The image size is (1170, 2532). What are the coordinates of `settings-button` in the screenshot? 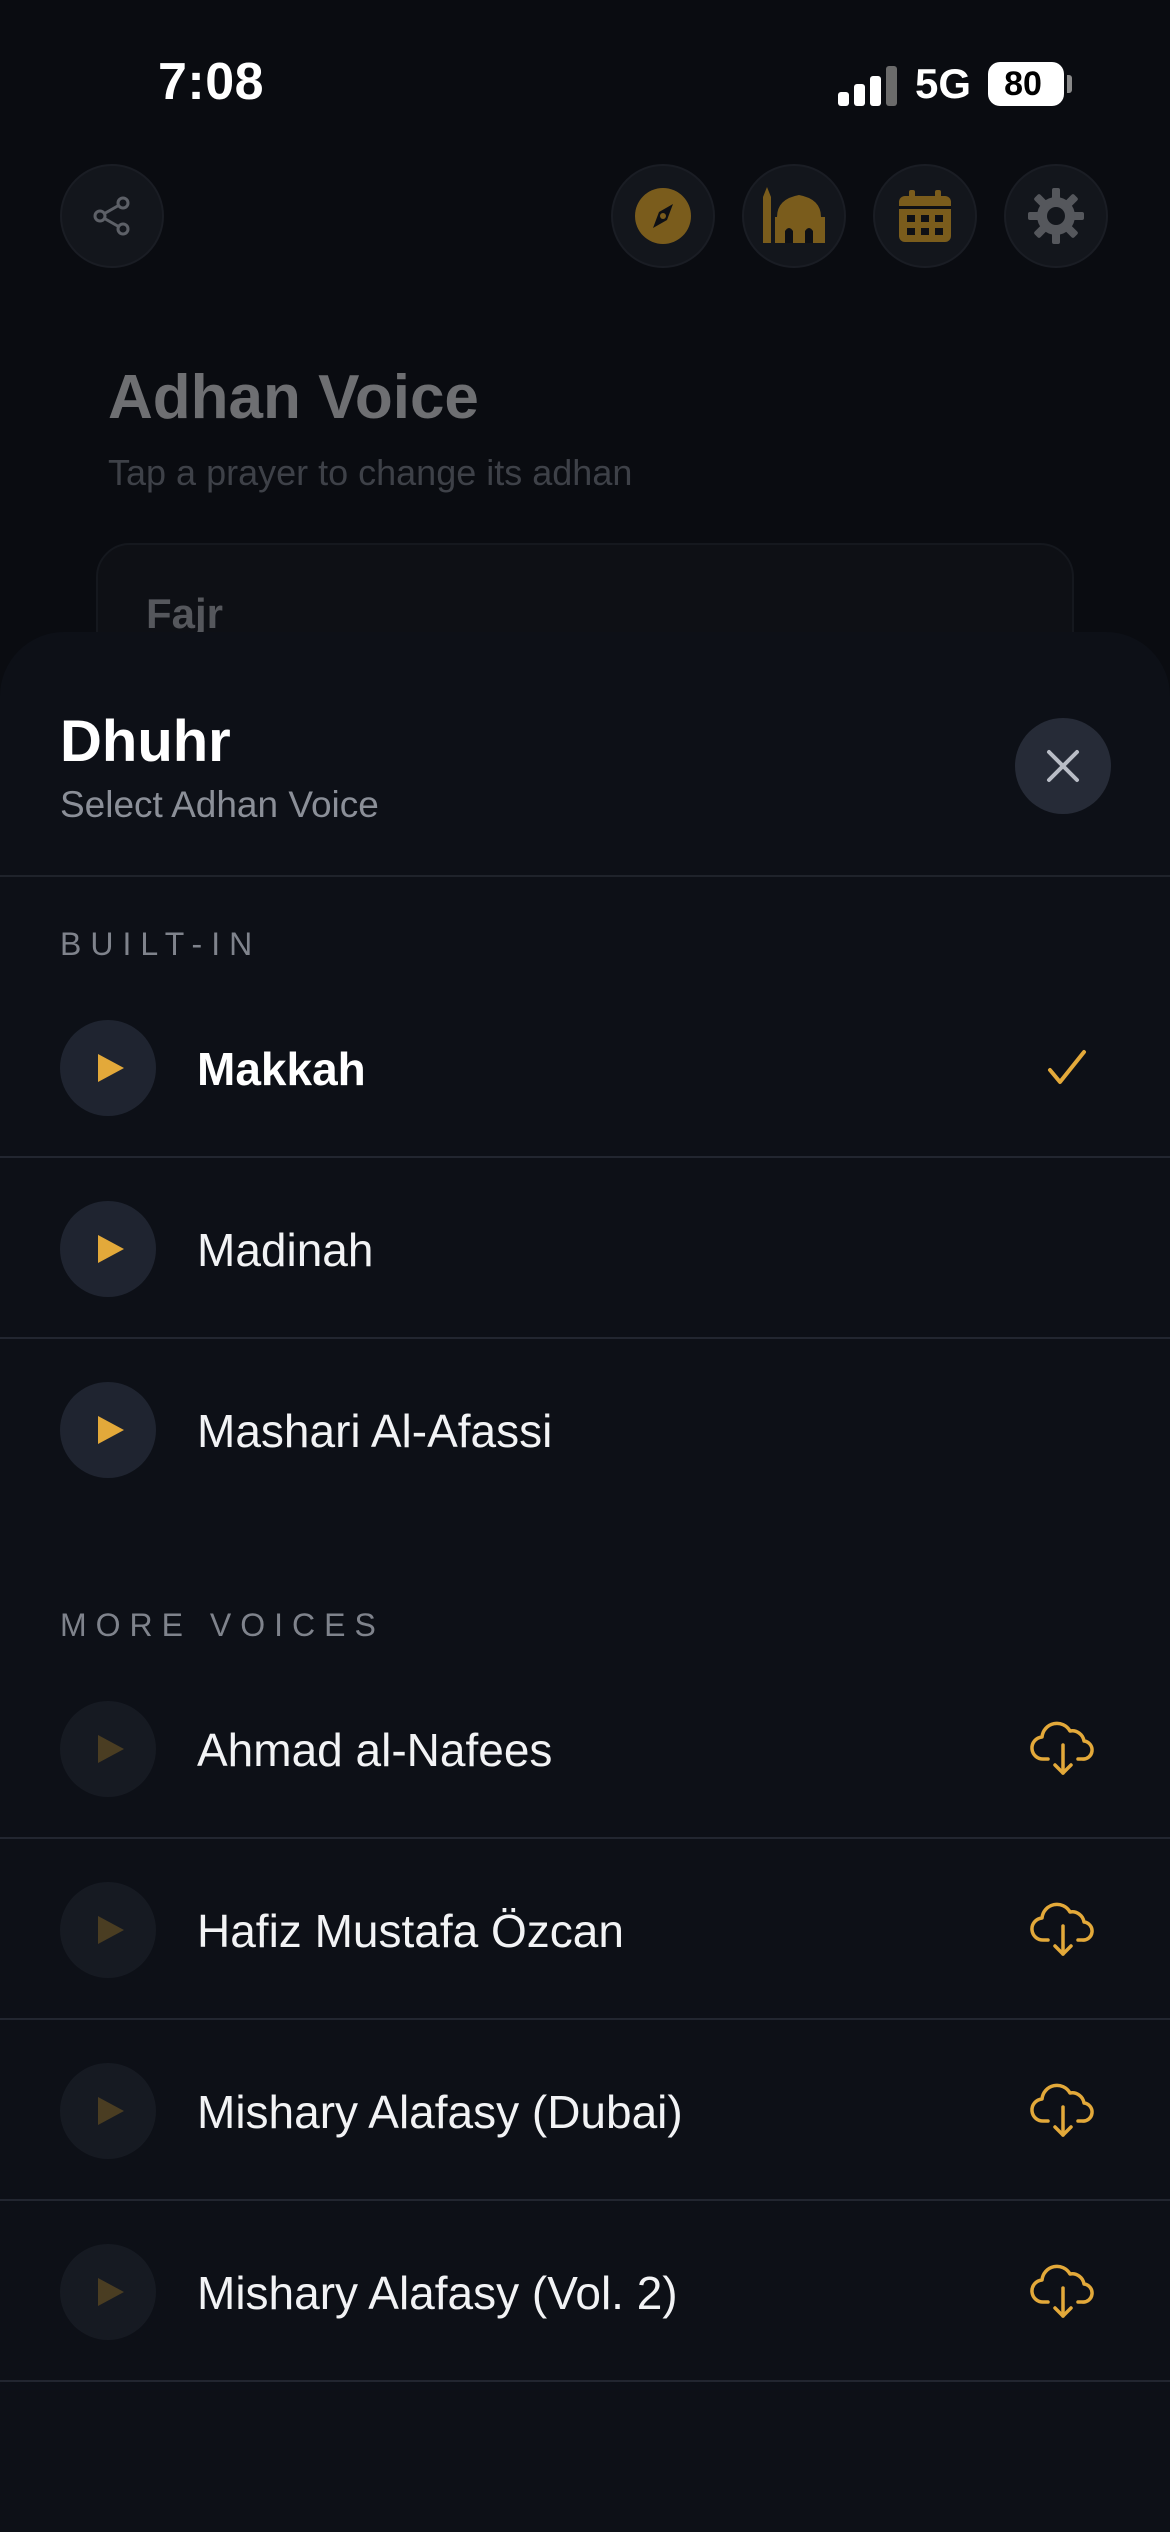 It's located at (1056, 216).